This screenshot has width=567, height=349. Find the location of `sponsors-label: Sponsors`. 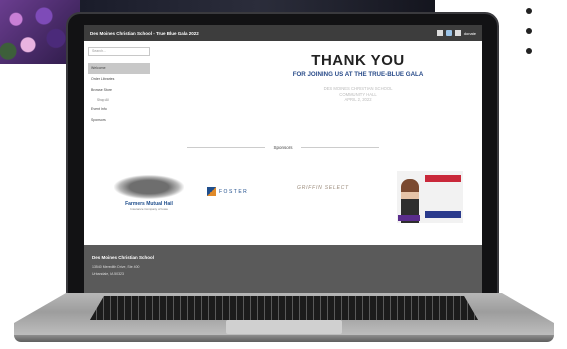

sponsors-label: Sponsors is located at coordinates (283, 147).